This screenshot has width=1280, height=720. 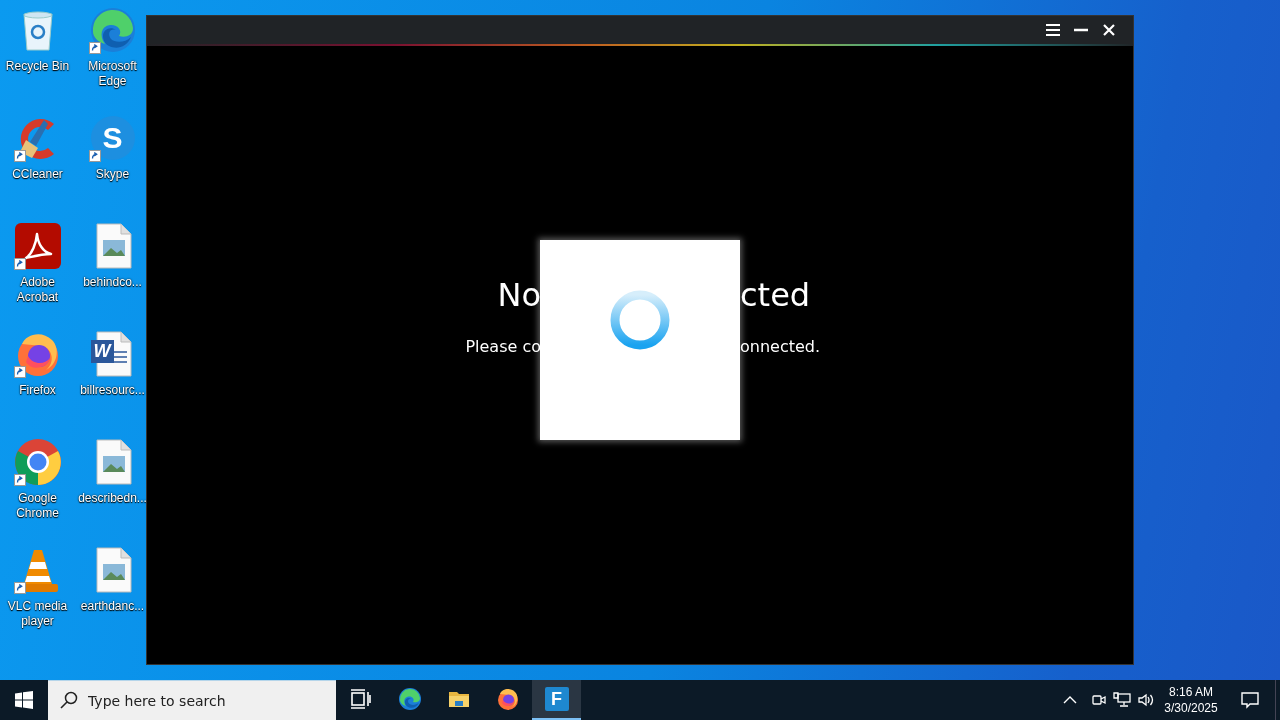 I want to click on chevron-up-icon, so click(x=1070, y=700).